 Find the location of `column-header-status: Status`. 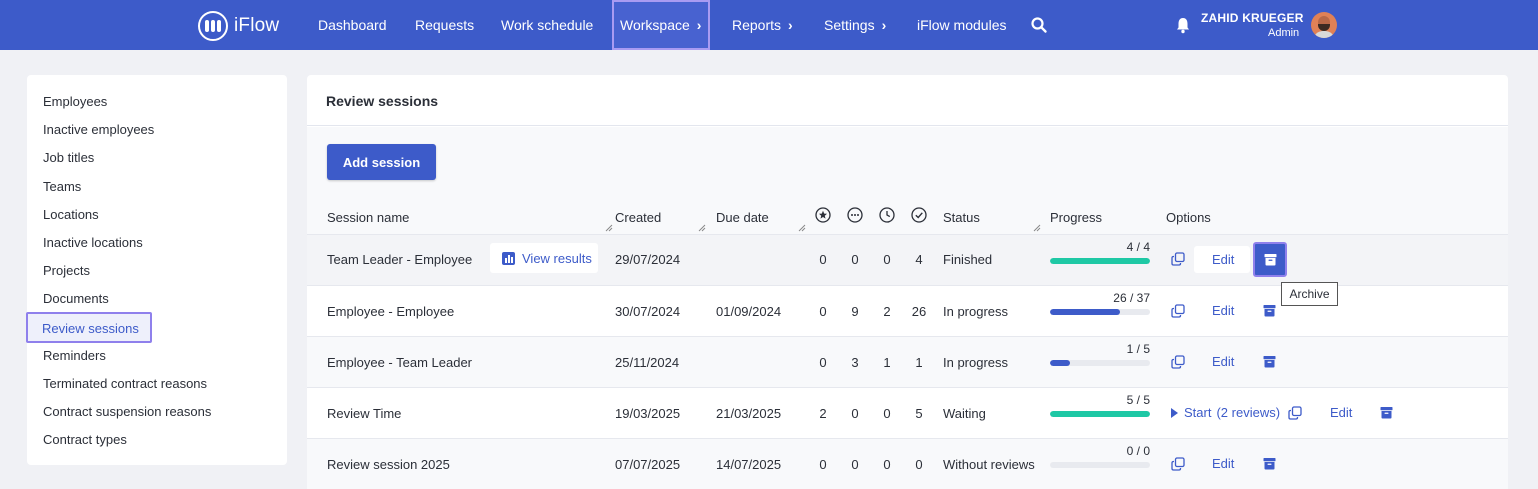

column-header-status: Status is located at coordinates (961, 217).